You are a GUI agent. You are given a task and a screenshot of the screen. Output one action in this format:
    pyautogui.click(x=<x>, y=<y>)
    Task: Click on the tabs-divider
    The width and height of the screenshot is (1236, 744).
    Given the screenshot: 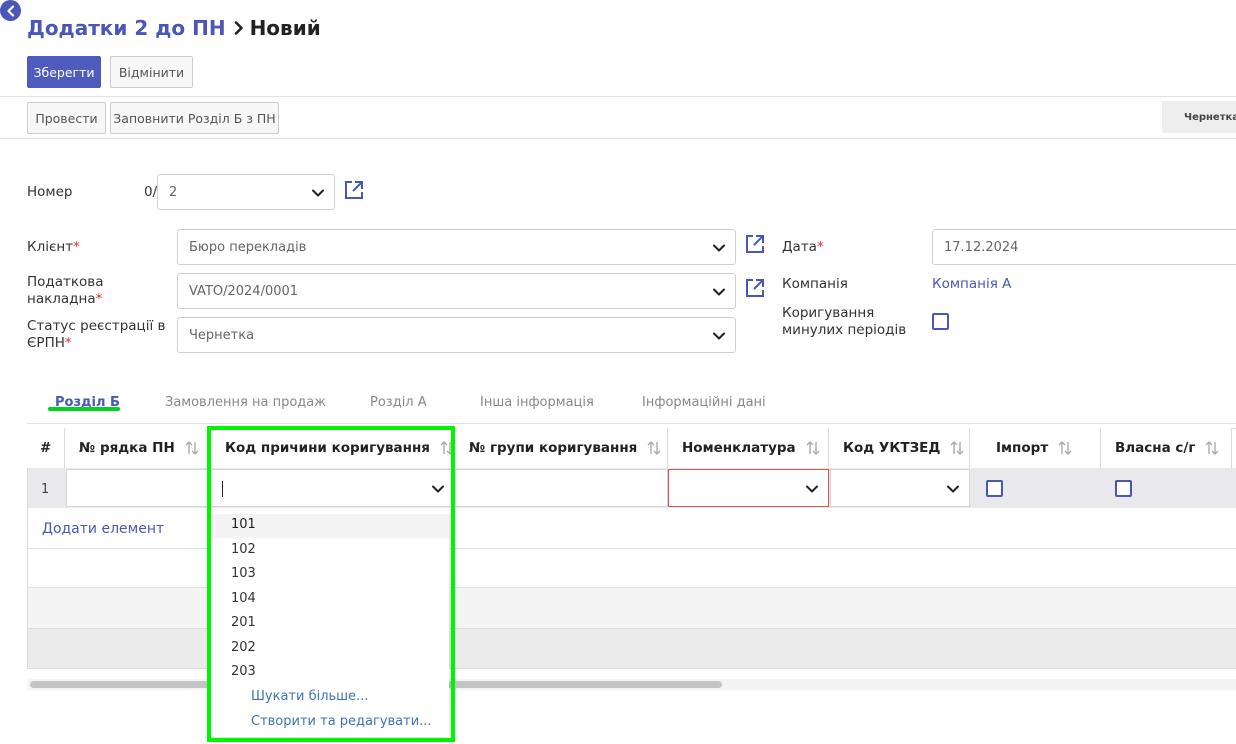 What is the action you would take?
    pyautogui.click(x=631, y=423)
    